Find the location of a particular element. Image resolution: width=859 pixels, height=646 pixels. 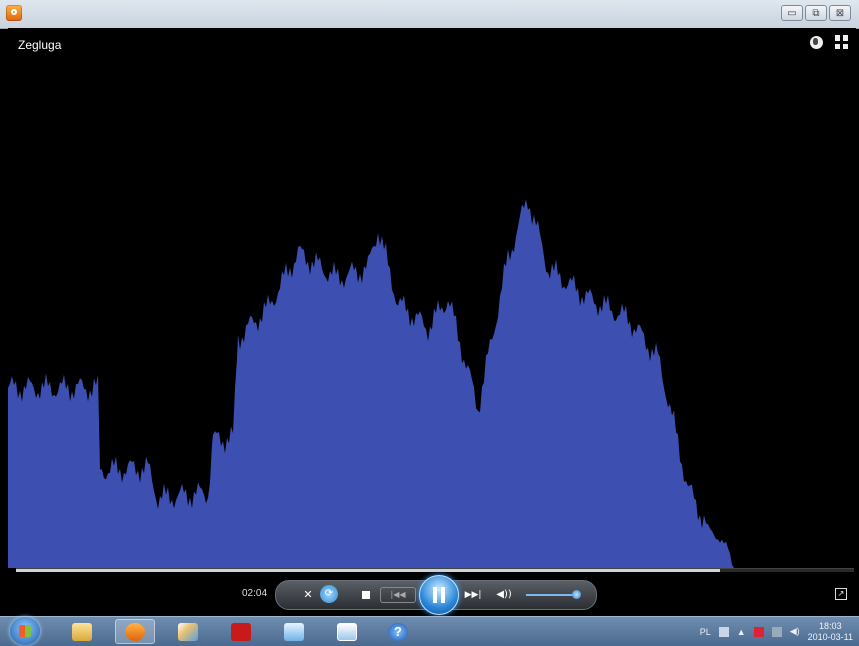

network-icon is located at coordinates (776, 631).